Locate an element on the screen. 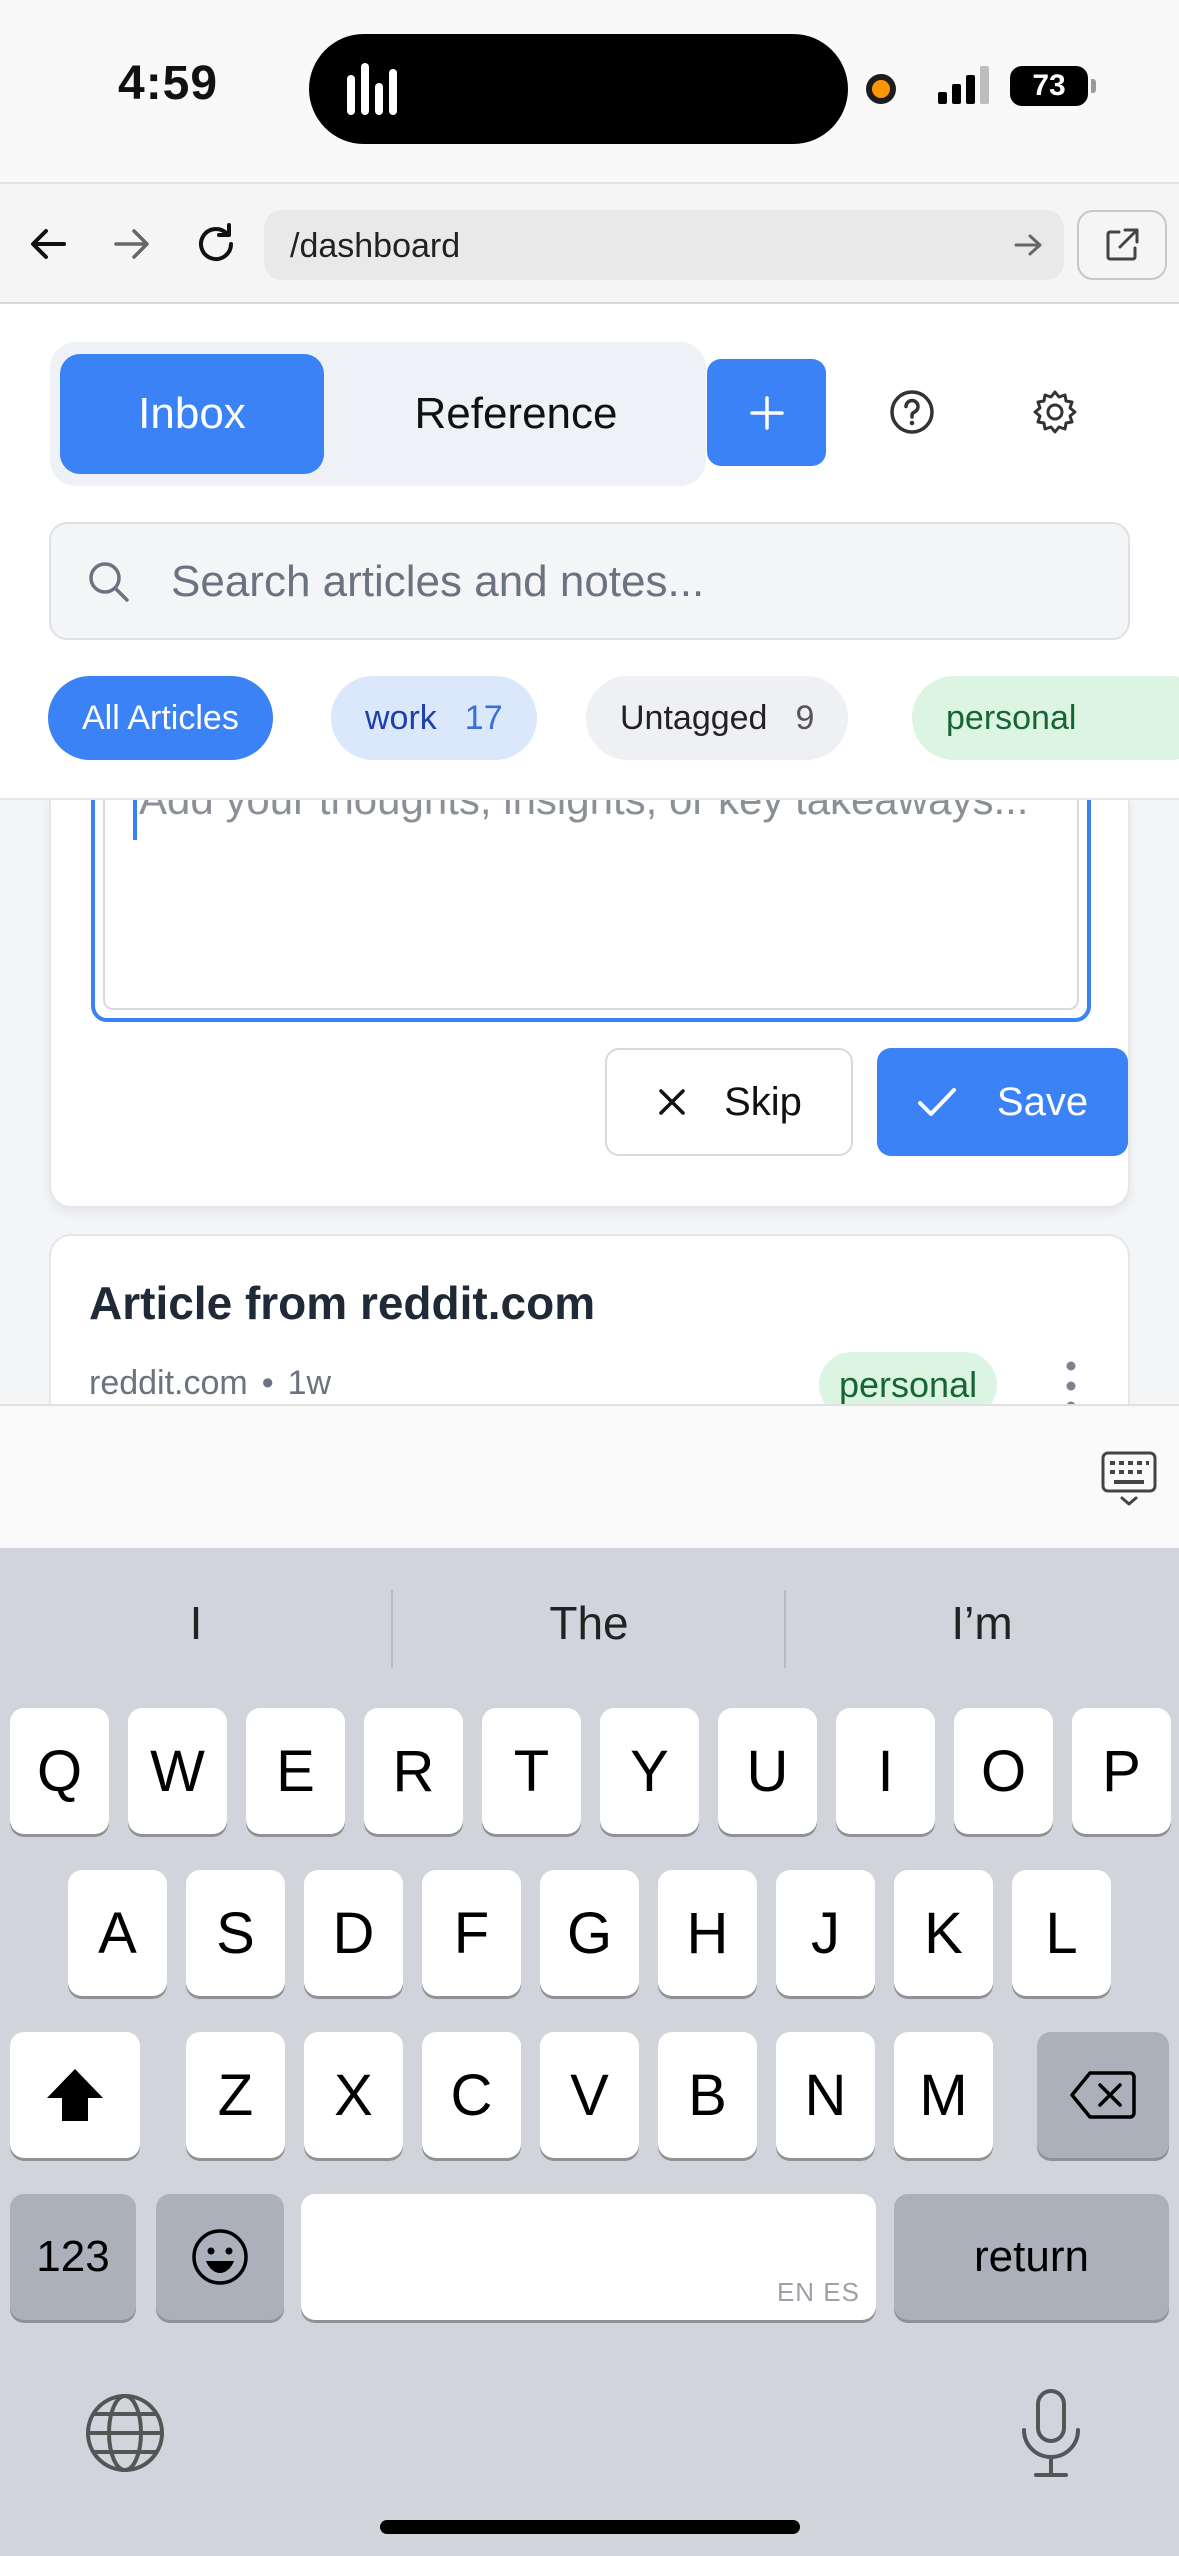  filter-chip-work: work 17 is located at coordinates (434, 718).